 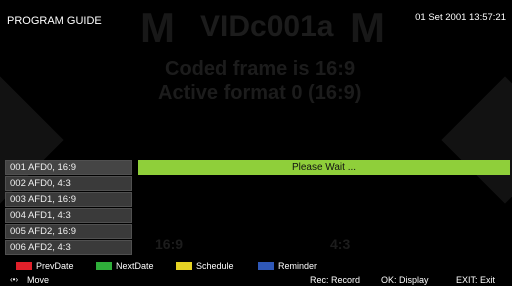 I want to click on bg-diamond-right, so click(x=476, y=140).